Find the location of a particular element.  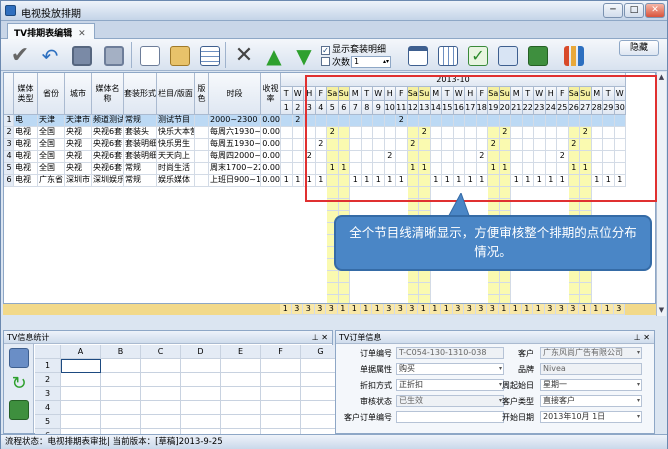

row-cell-slot: 上班日900~120 is located at coordinates (235, 181).